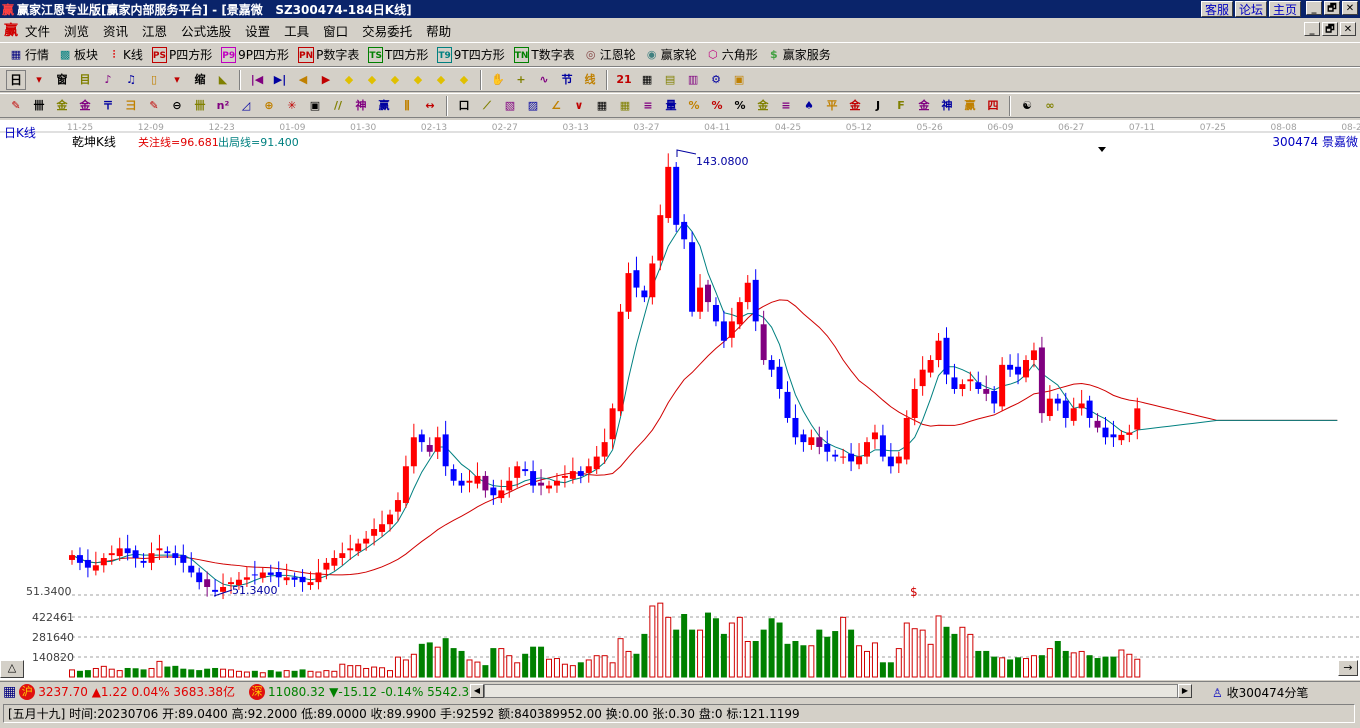  Describe the element at coordinates (182, 55) in the screenshot. I see `toolbar-button-3: PS P四方形` at that location.